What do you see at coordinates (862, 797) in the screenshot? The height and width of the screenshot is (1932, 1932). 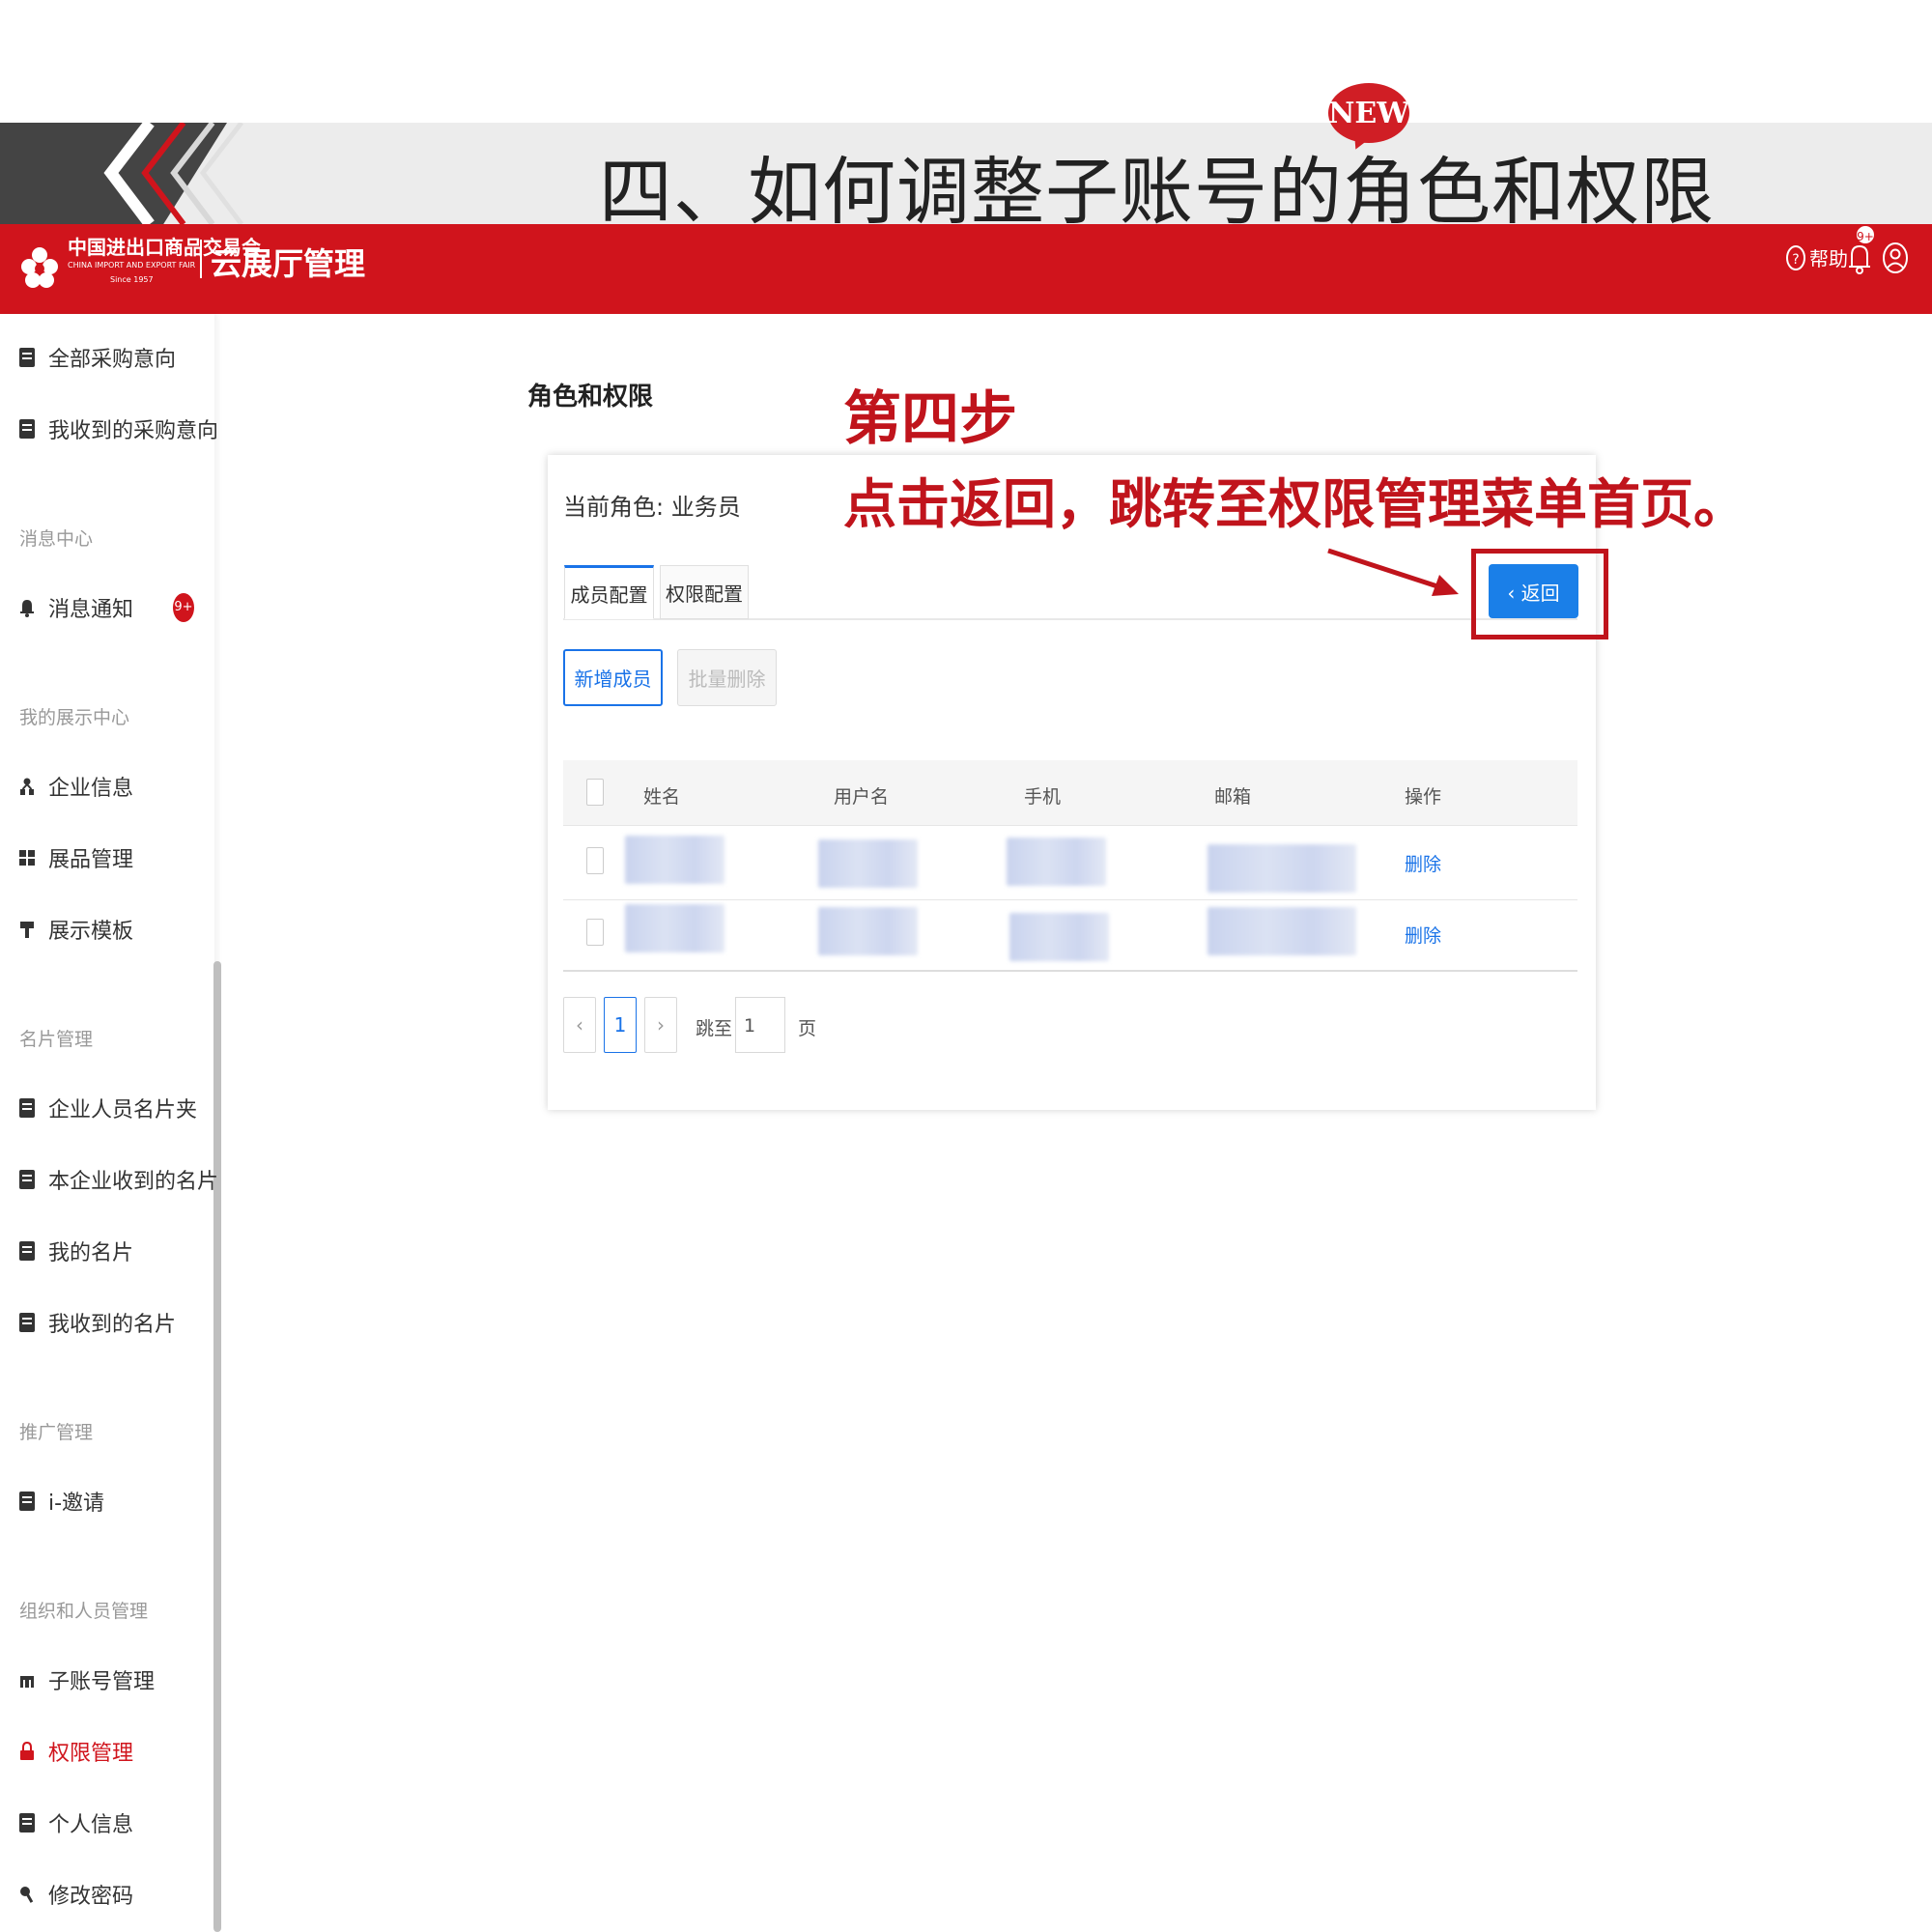 I see `column-header-username: 用户名` at bounding box center [862, 797].